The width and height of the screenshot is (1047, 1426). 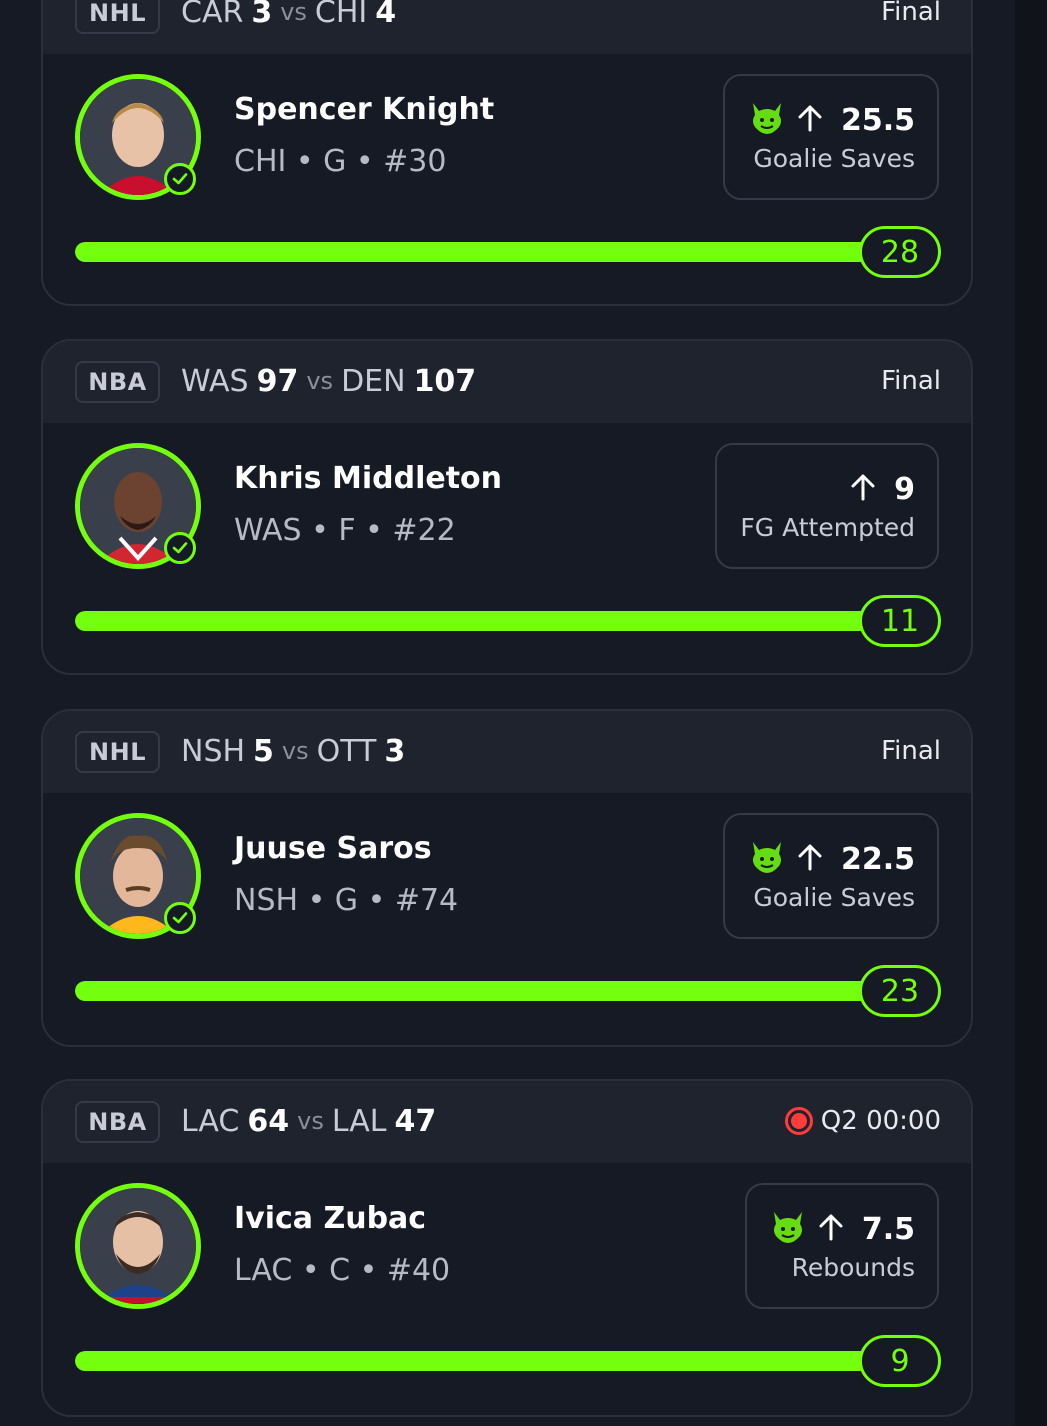 What do you see at coordinates (215, 381) in the screenshot?
I see `away-team: WAS` at bounding box center [215, 381].